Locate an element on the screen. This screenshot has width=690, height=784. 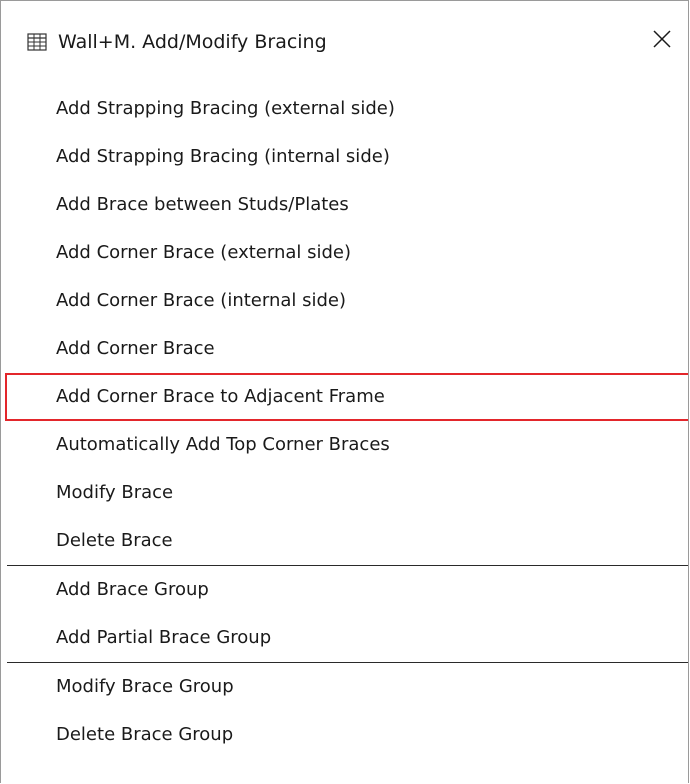
menu-item-add-corner-brace-external: Add Corner Brace (external side) is located at coordinates (344, 253).